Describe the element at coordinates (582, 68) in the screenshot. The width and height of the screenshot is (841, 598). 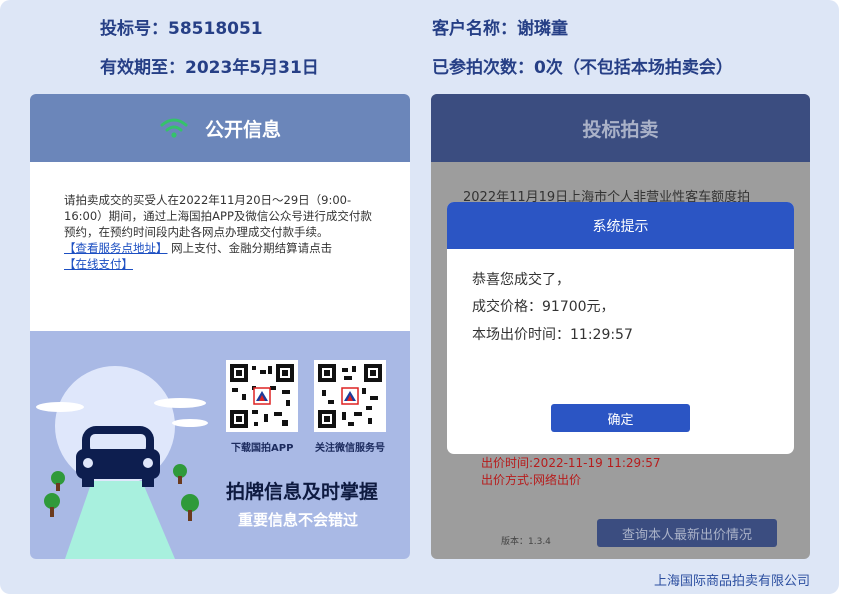
I see `auction-count: 已参拍次数：0次（不包括本场拍卖会）` at that location.